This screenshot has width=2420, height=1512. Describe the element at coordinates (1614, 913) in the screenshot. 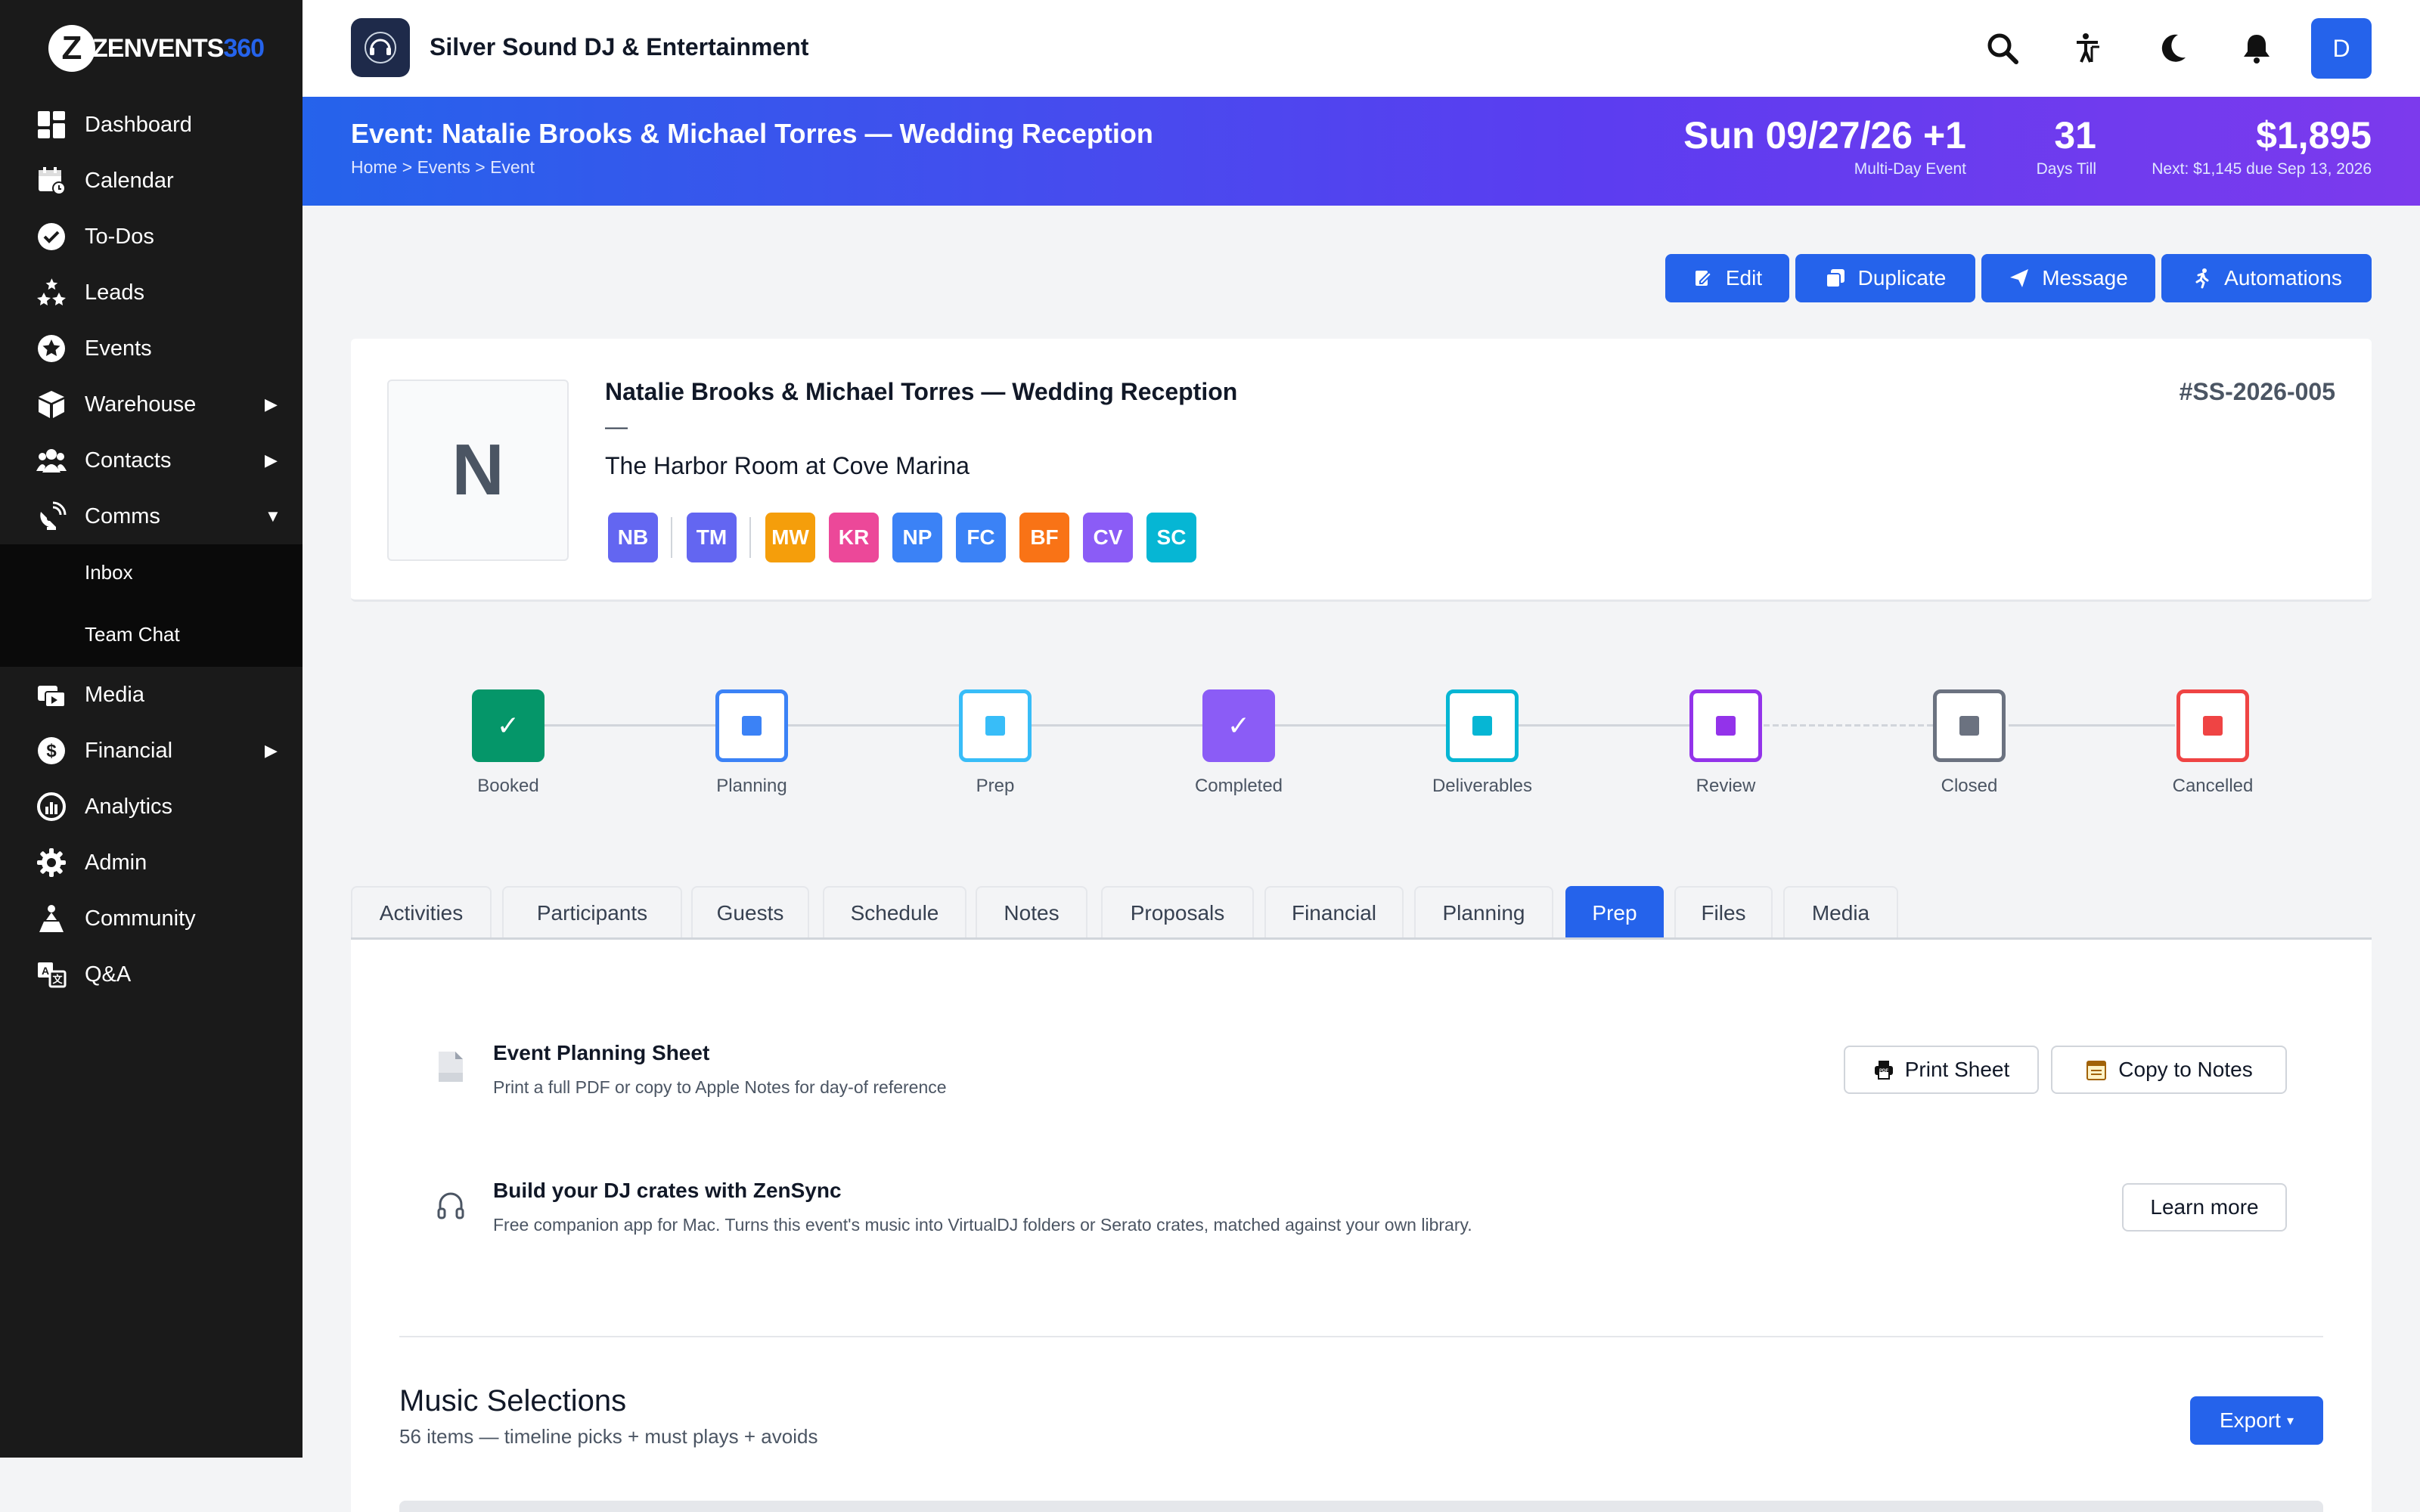

I see `tab-prep: Prep` at that location.